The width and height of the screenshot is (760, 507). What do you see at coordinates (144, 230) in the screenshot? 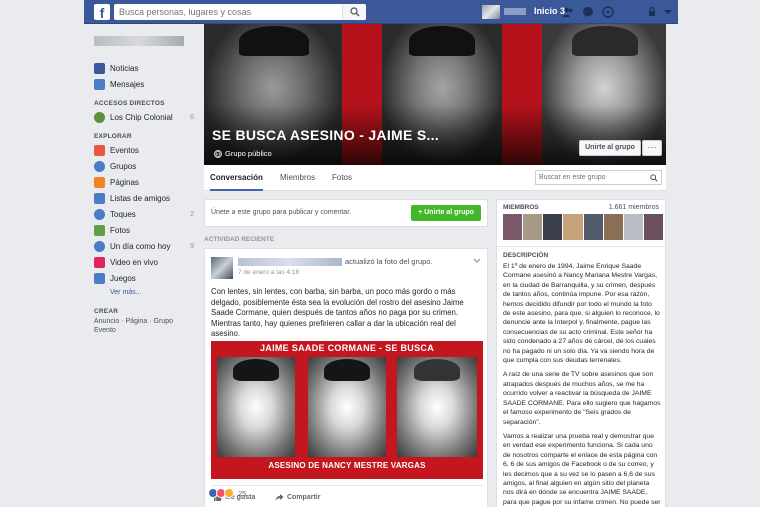
I see `sidebar-item-photos: Fotos` at bounding box center [144, 230].